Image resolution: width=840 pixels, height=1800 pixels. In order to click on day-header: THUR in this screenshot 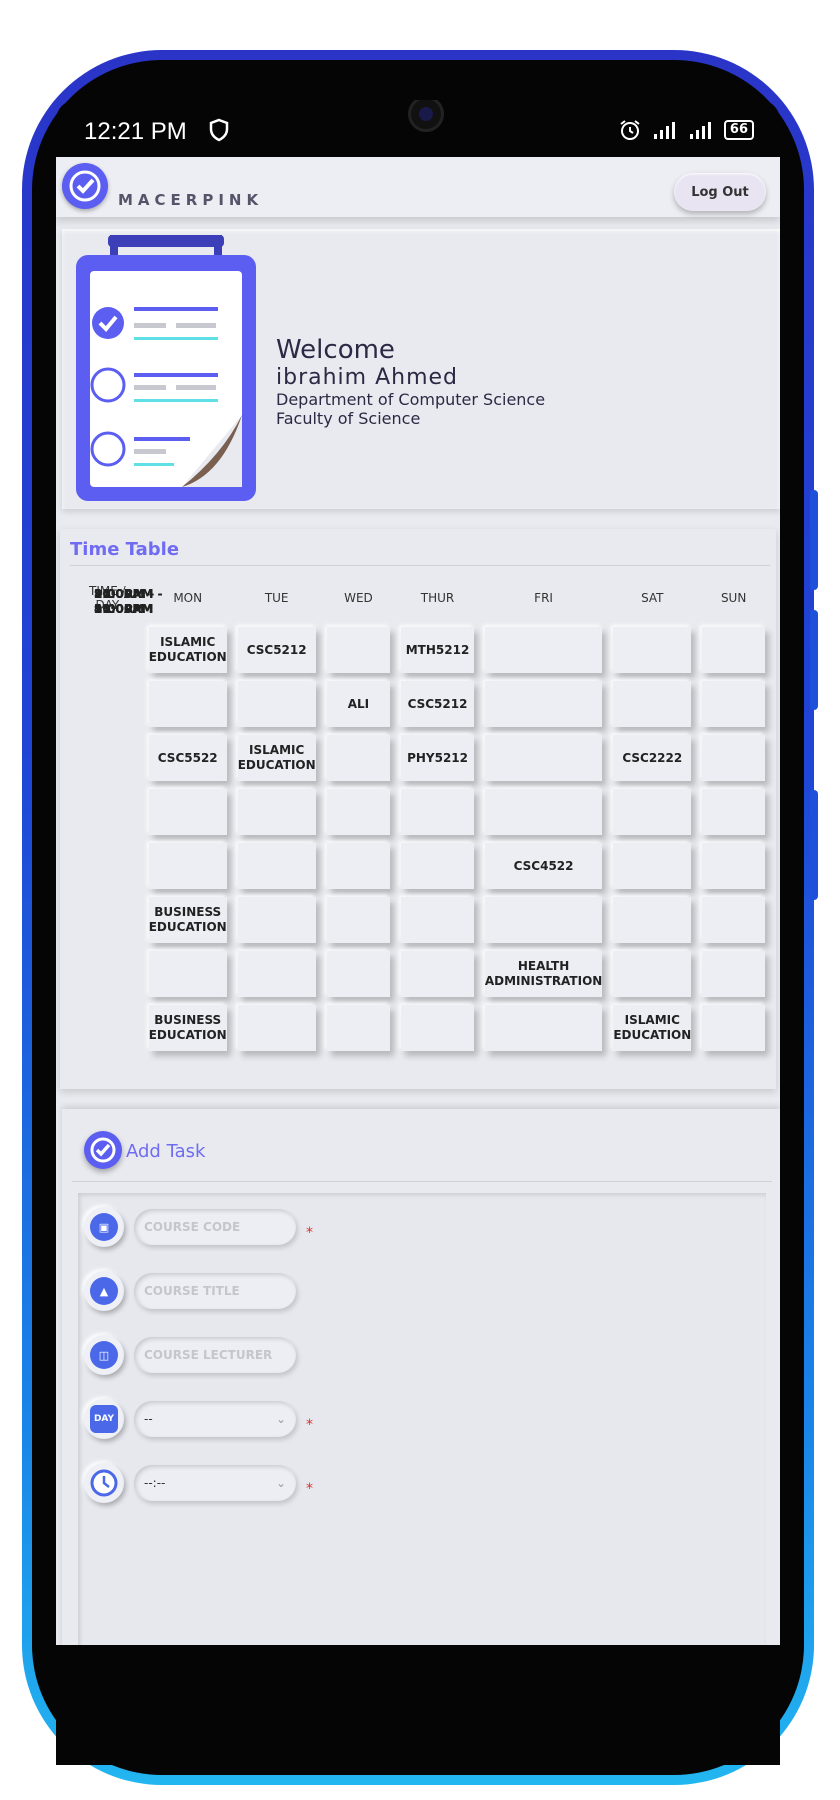, I will do `click(437, 598)`.